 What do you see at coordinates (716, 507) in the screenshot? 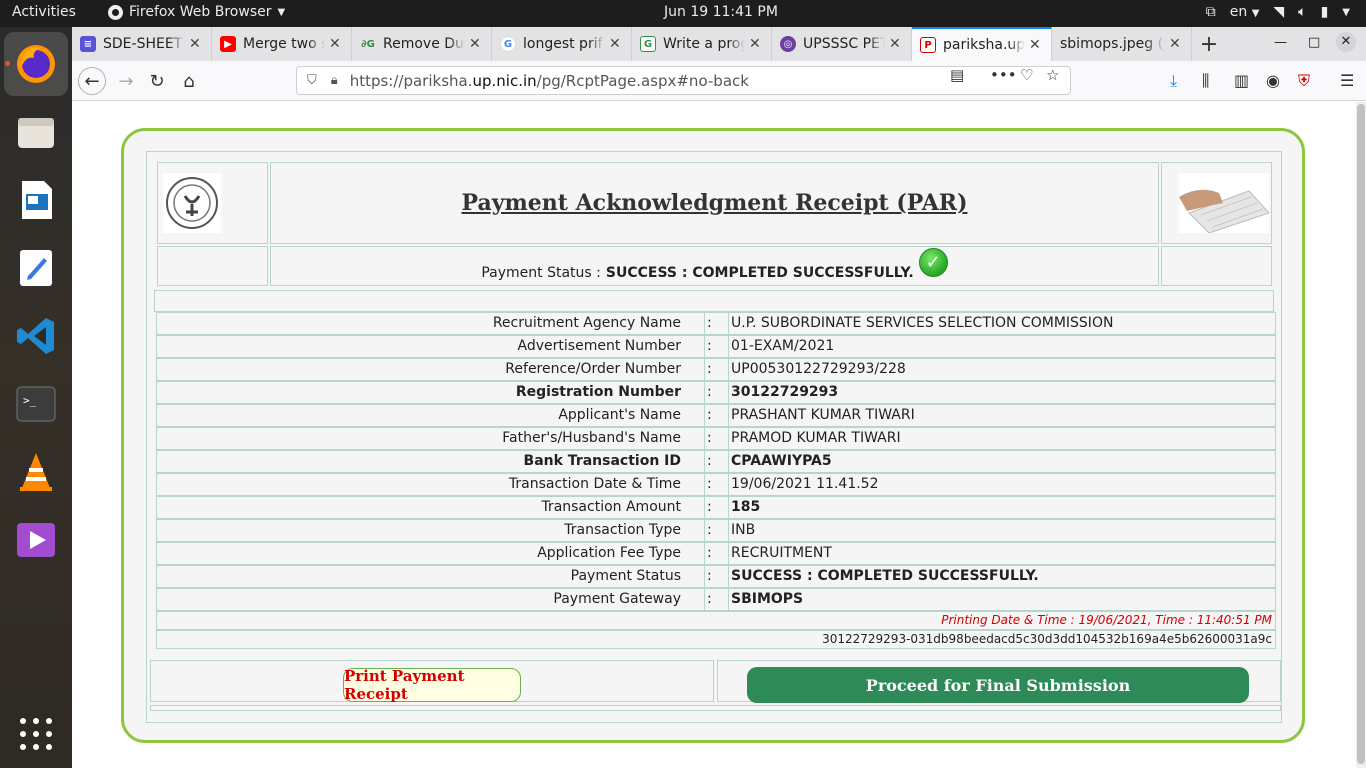
I see `table-row: Transaction Amount : 185` at bounding box center [716, 507].